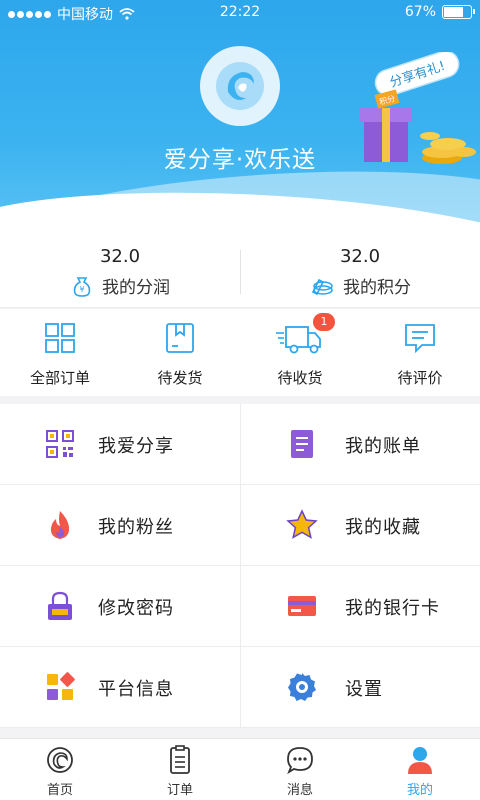  I want to click on tab-profile: 我的, so click(420, 769).